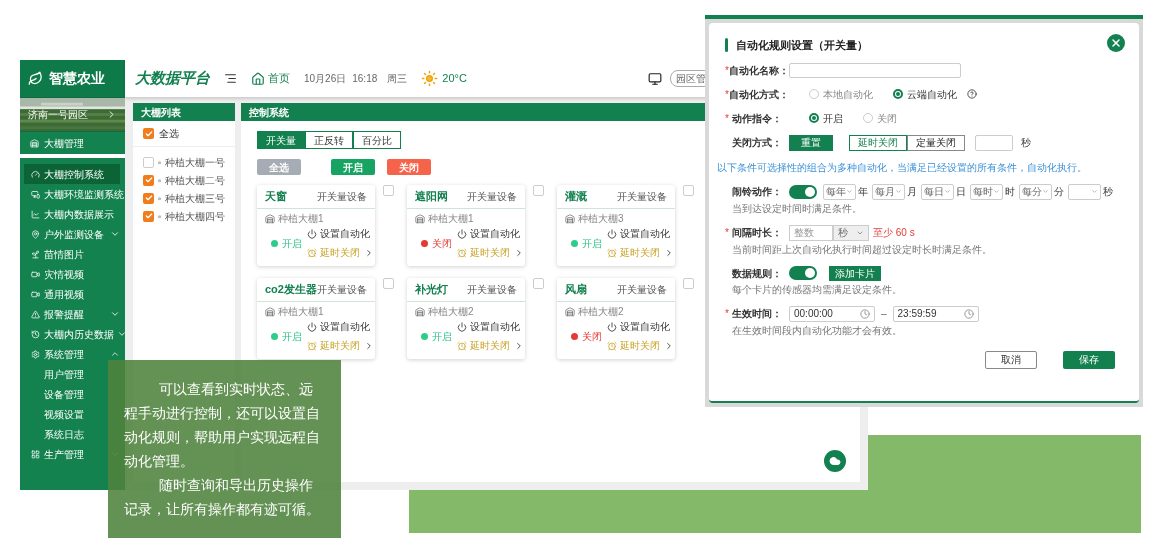 This screenshot has height=556, width=1161. What do you see at coordinates (1089, 359) in the screenshot?
I see `save-button: 保存` at bounding box center [1089, 359].